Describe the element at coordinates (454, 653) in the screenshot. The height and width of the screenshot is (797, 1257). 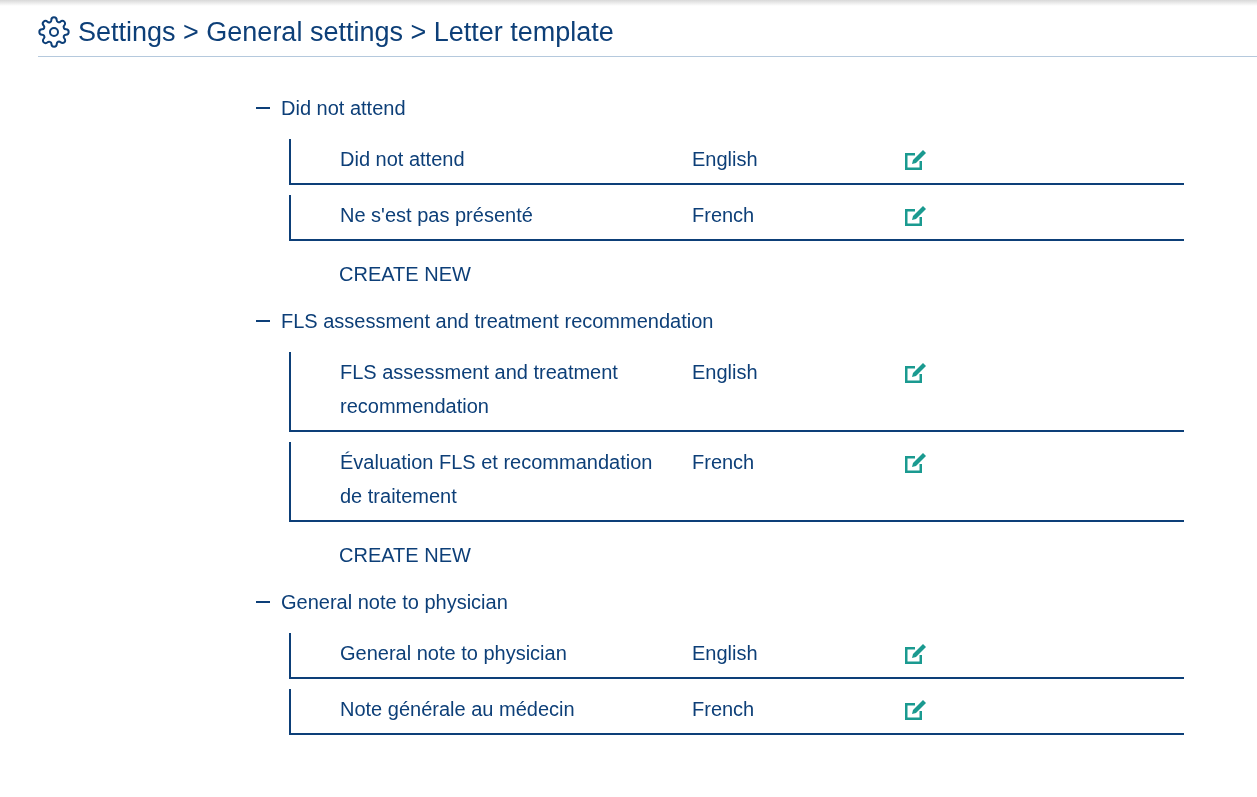
I see `template-name: General note to physician` at that location.